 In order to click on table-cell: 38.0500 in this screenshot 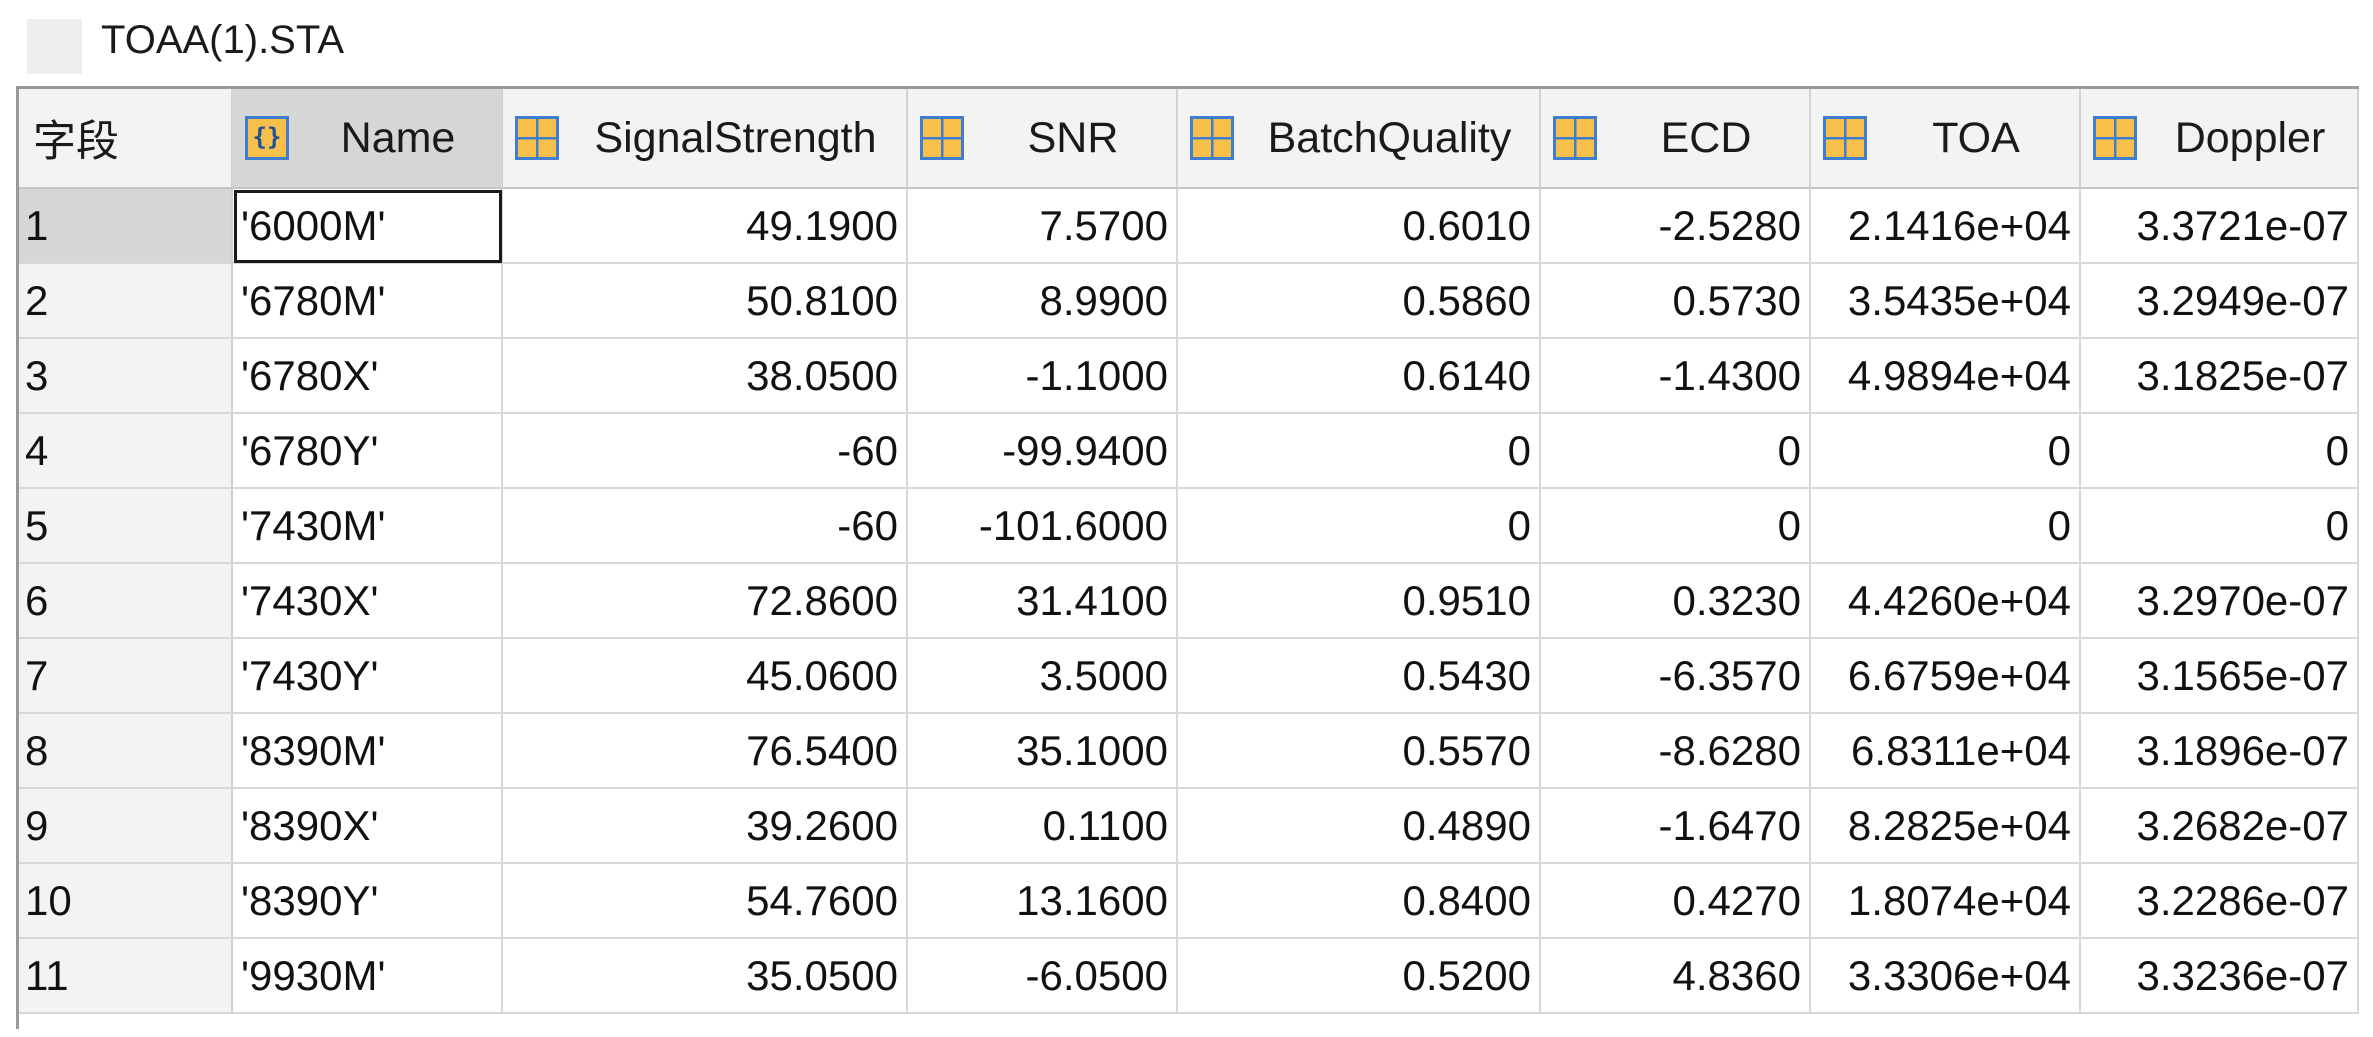, I will do `click(705, 376)`.